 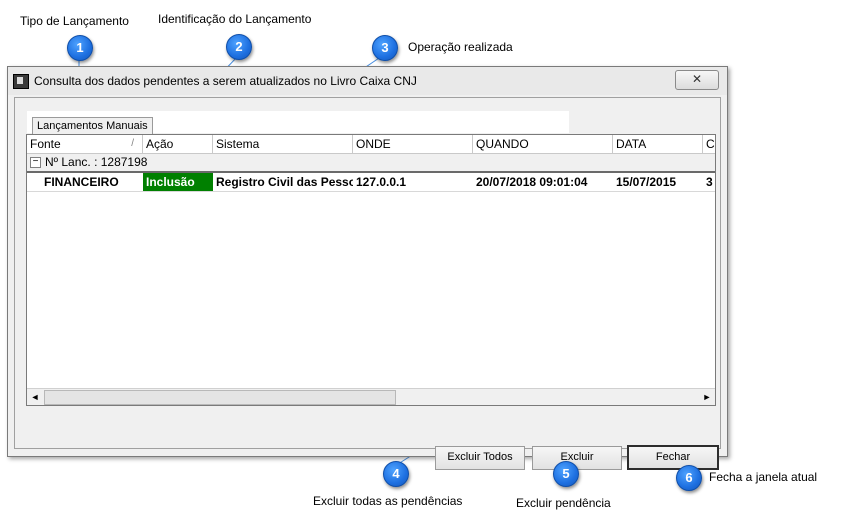 What do you see at coordinates (283, 144) in the screenshot?
I see `column-header-sistema: Sistema` at bounding box center [283, 144].